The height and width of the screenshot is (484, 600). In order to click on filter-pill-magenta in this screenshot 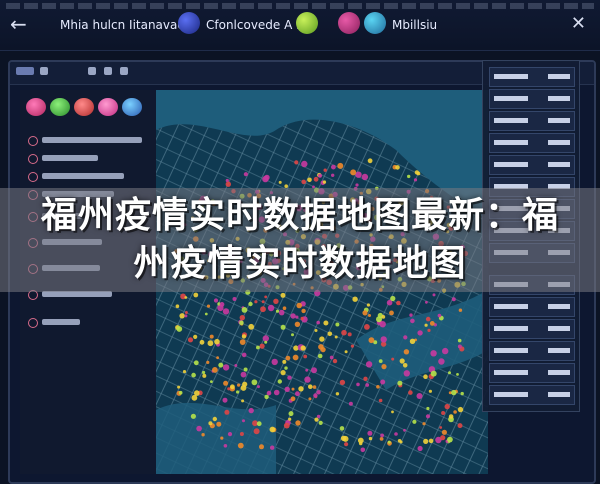, I will do `click(108, 107)`.